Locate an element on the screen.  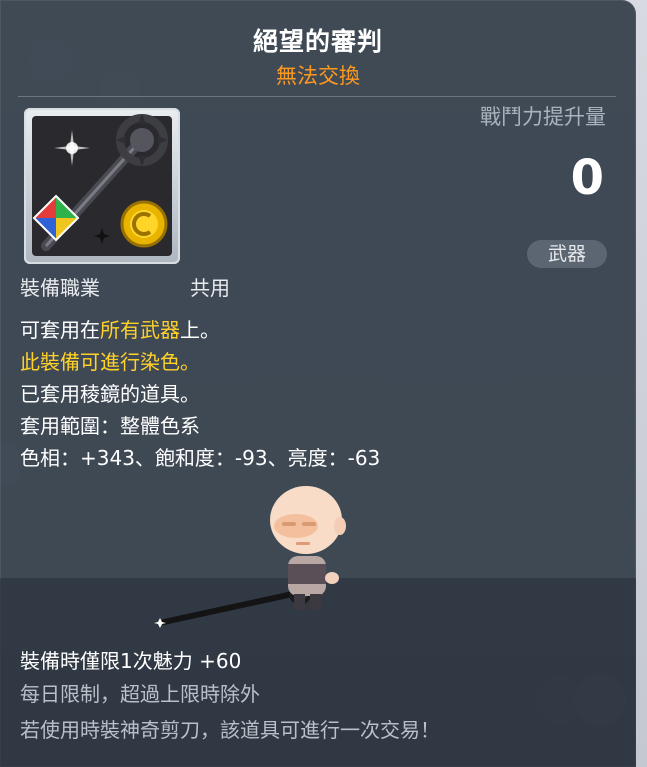
description-line-3: 已套用稜鏡的道具。 is located at coordinates (110, 394).